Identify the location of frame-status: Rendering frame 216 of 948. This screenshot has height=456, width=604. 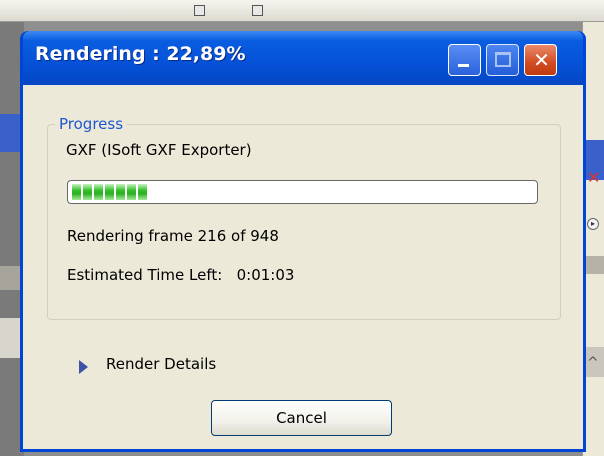
(173, 236).